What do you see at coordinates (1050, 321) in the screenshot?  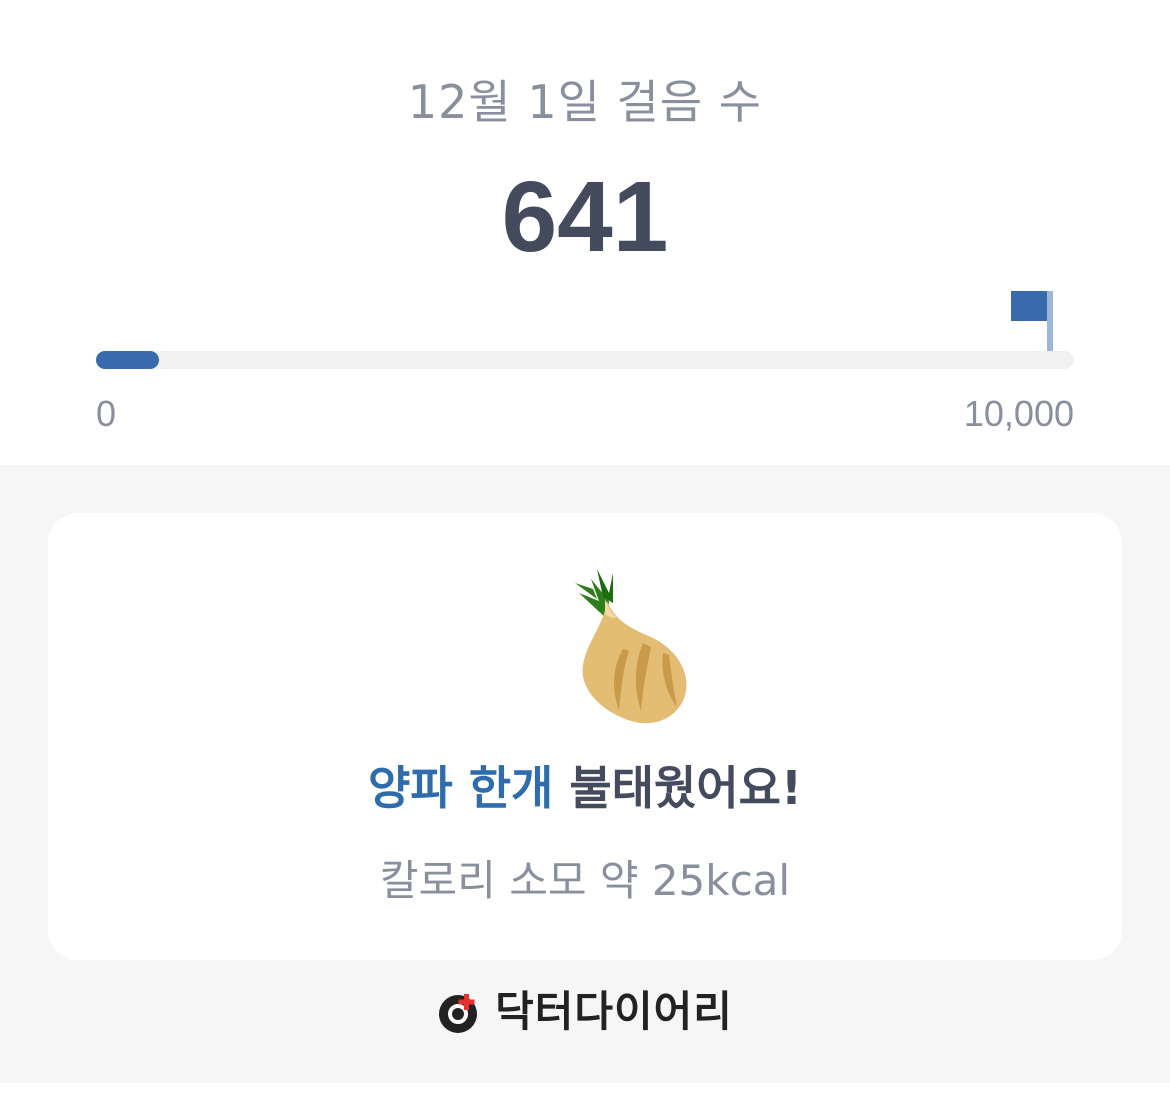 I see `goal-flag-pole` at bounding box center [1050, 321].